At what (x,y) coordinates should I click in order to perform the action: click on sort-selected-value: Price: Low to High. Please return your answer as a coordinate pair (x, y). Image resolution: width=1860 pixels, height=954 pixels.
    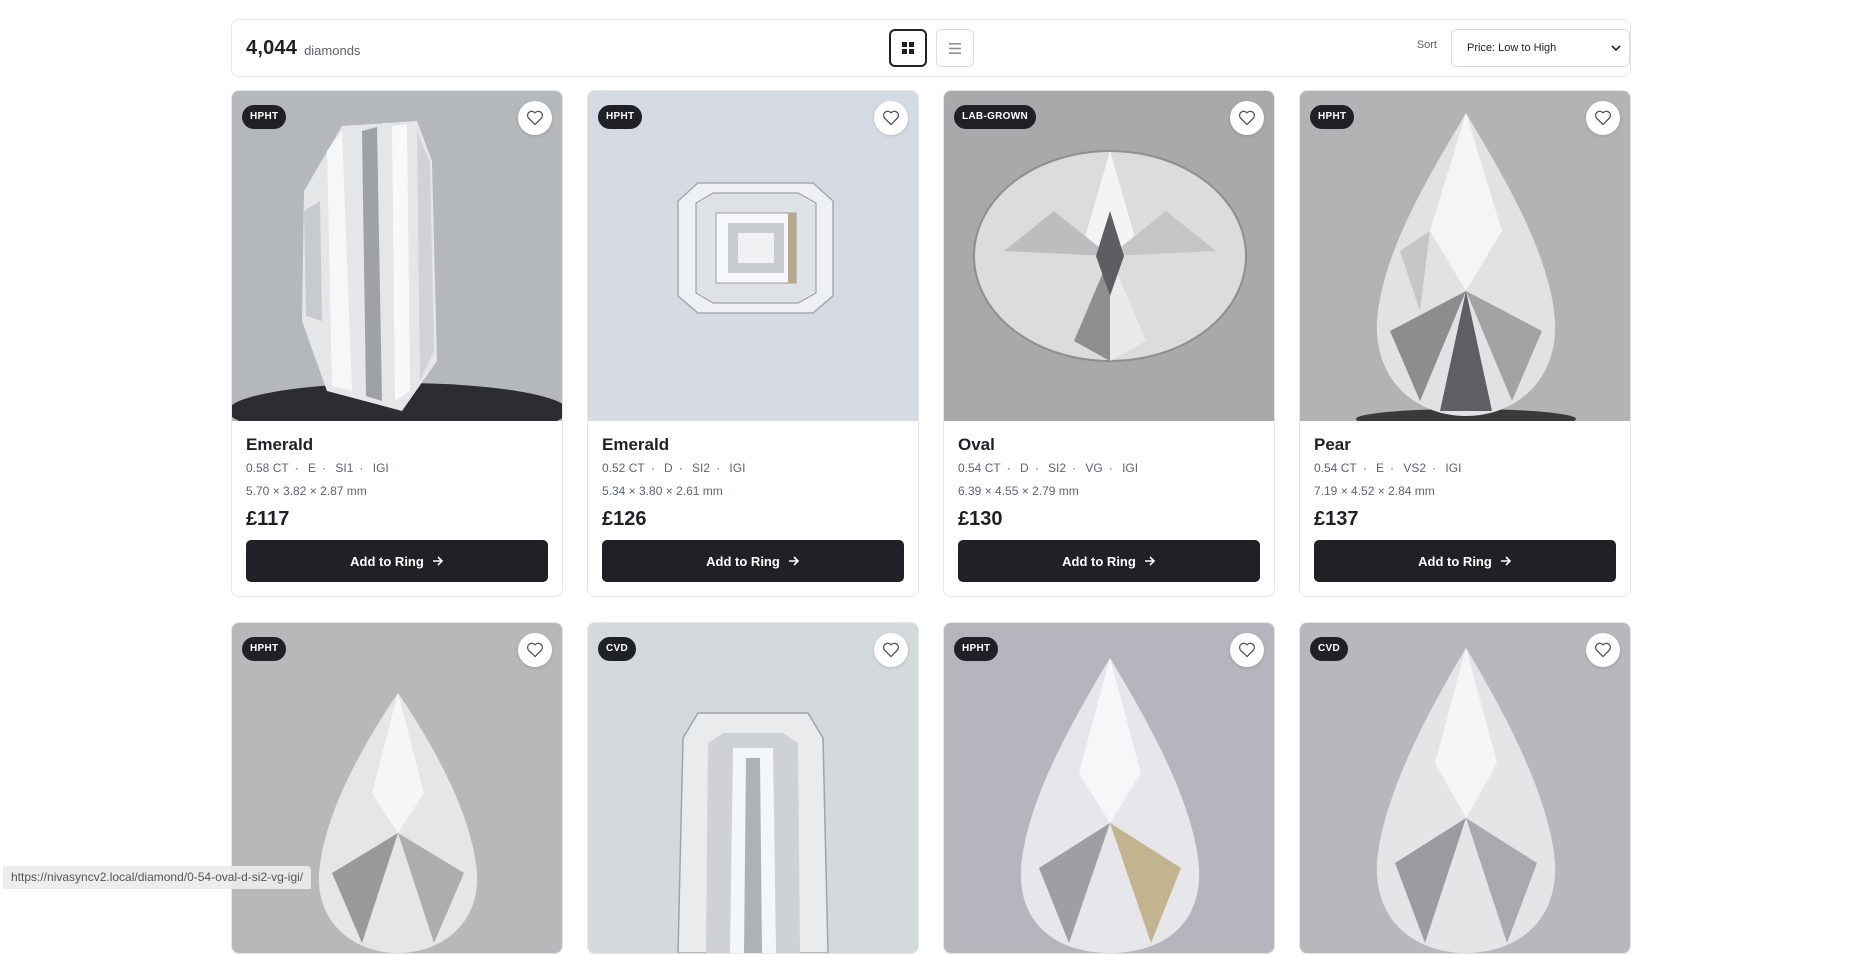
    Looking at the image, I should click on (1512, 48).